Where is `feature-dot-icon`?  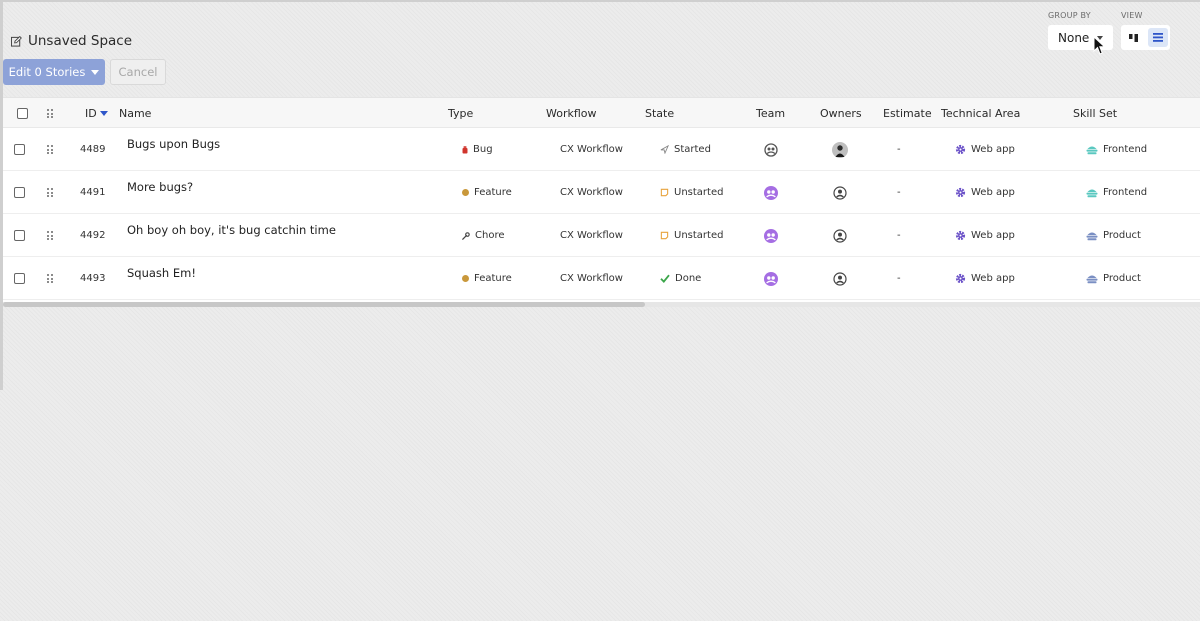
feature-dot-icon is located at coordinates (465, 278).